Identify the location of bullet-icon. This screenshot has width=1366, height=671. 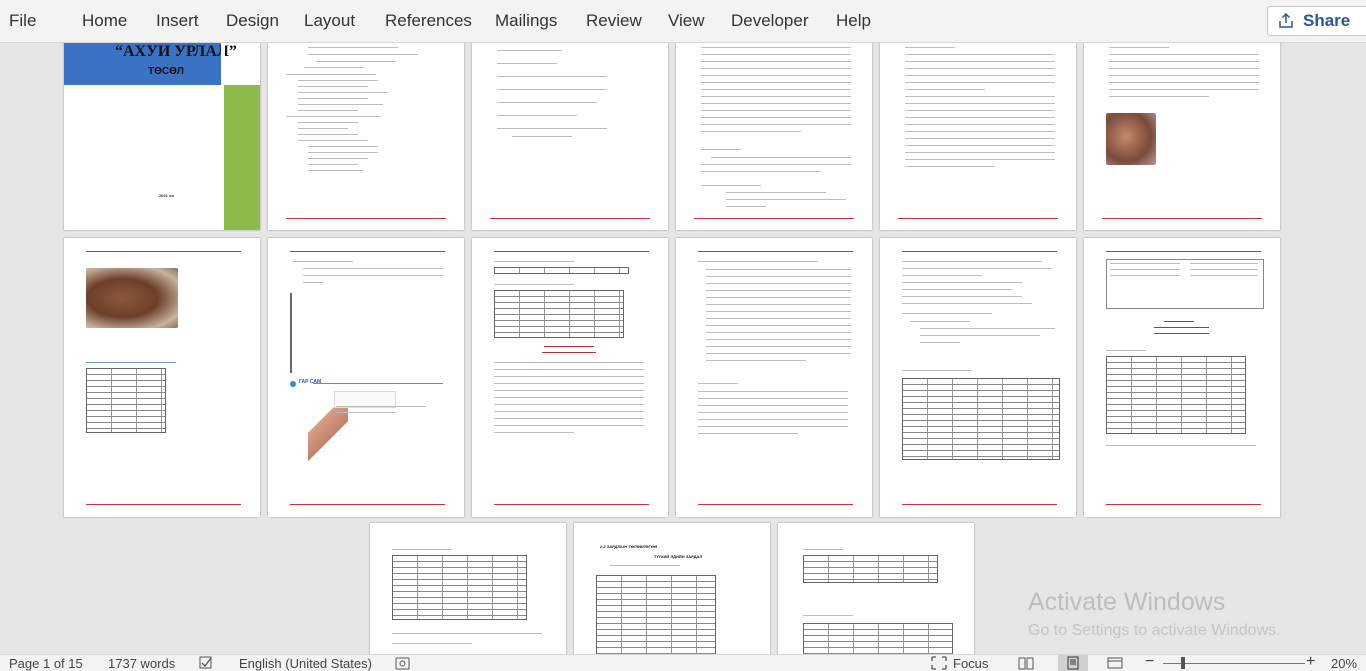
(293, 384).